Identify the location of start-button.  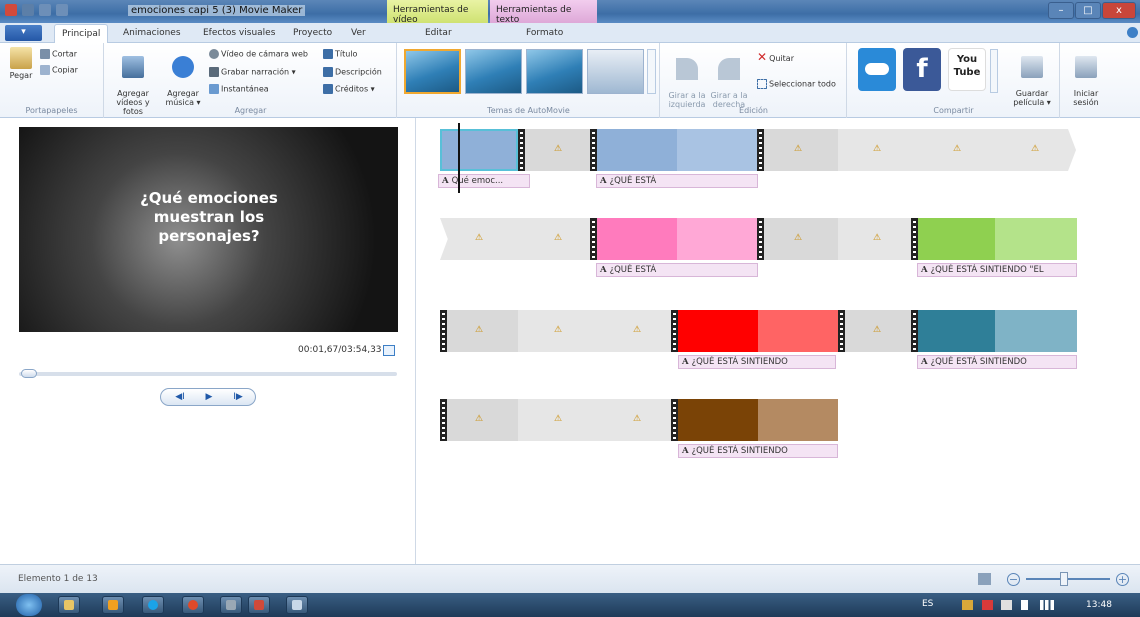
(29, 605).